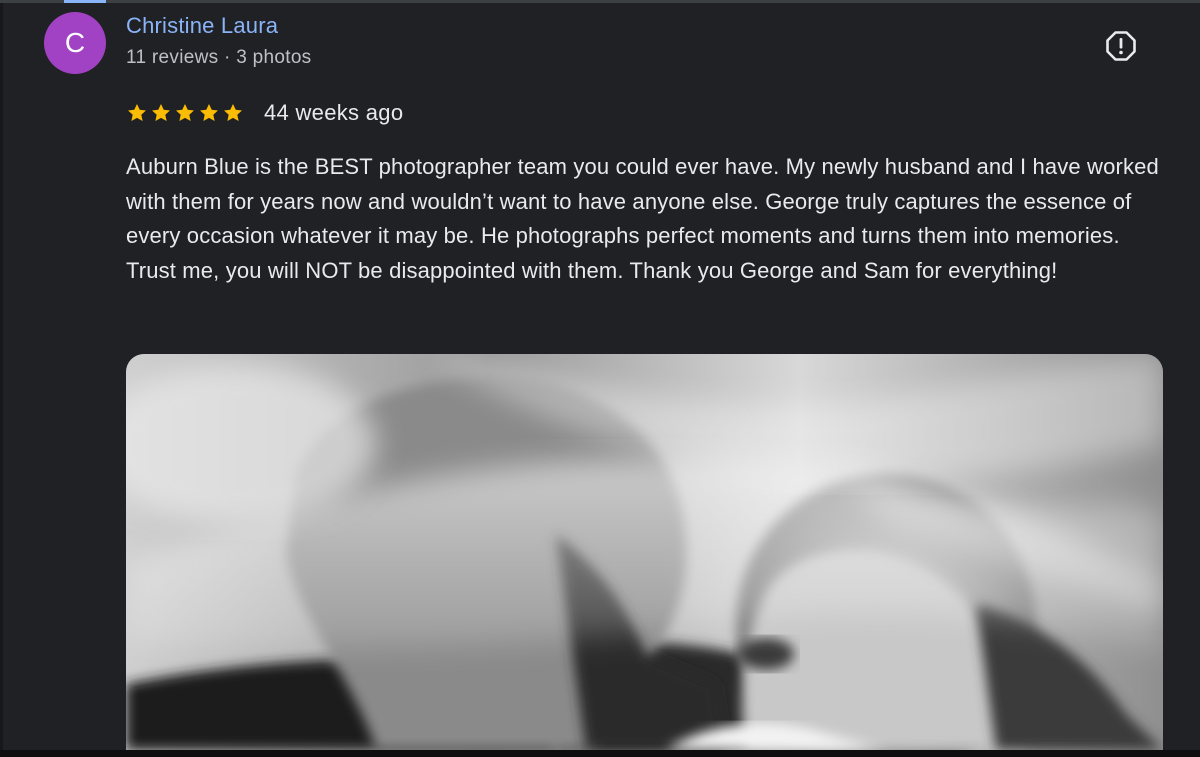 Image resolution: width=1200 pixels, height=757 pixels. Describe the element at coordinates (1, 376) in the screenshot. I see `window-left-edge` at that location.